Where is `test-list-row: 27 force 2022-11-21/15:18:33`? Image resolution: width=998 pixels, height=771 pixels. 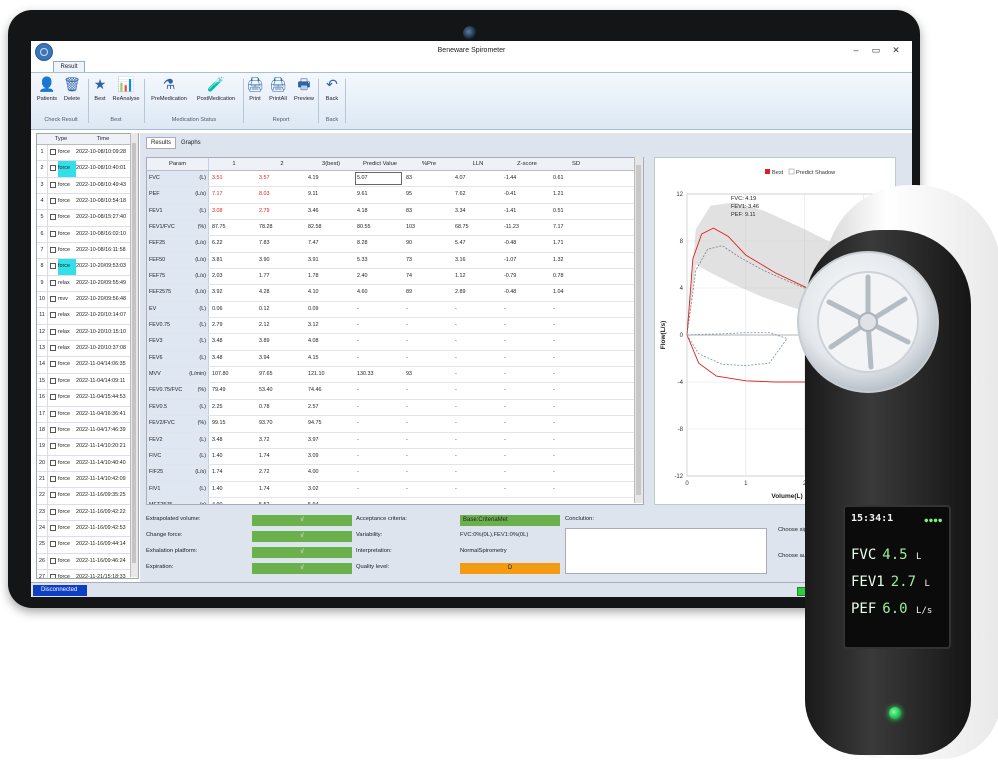 test-list-row: 27 force 2022-11-21/15:18:33 is located at coordinates (87, 573).